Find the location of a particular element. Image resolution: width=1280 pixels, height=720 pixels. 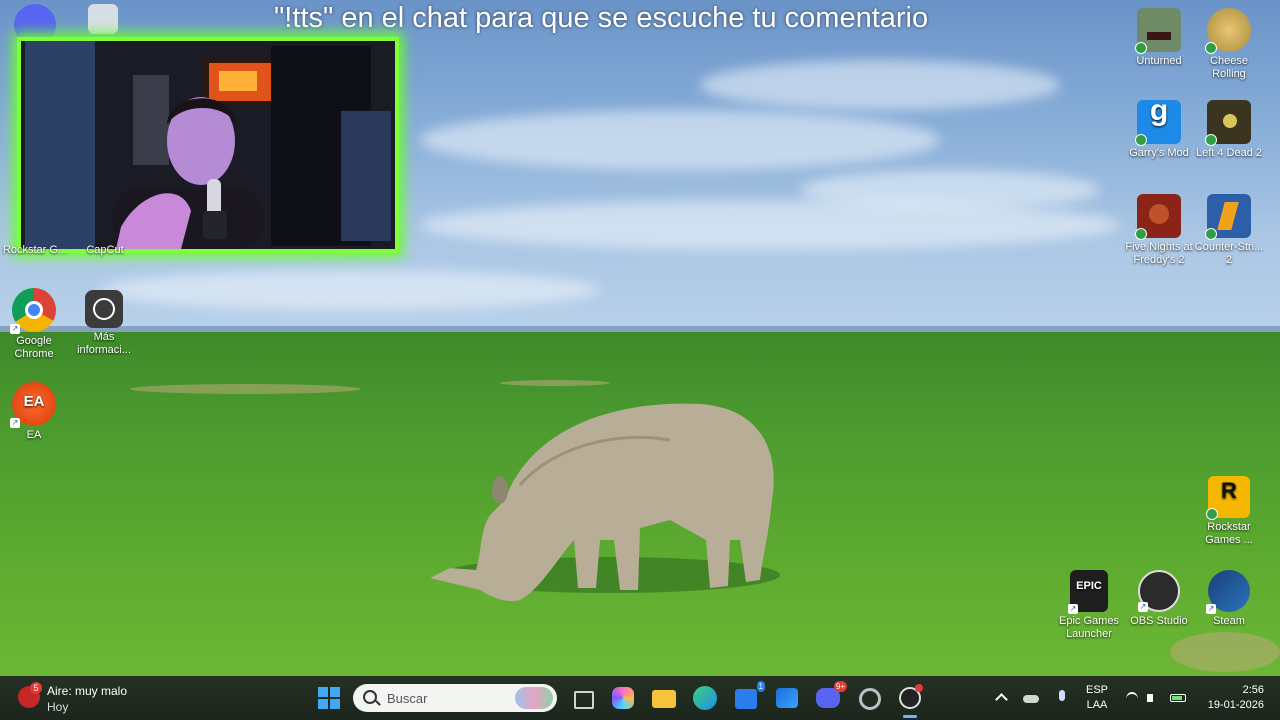

icon-label: Google Chrome is located at coordinates (34, 347).